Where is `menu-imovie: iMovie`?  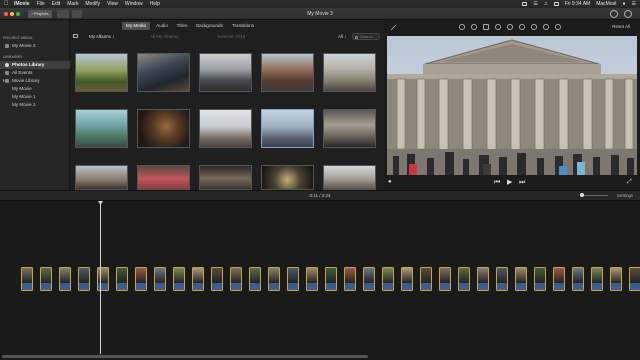 menu-imovie: iMovie is located at coordinates (22, 4).